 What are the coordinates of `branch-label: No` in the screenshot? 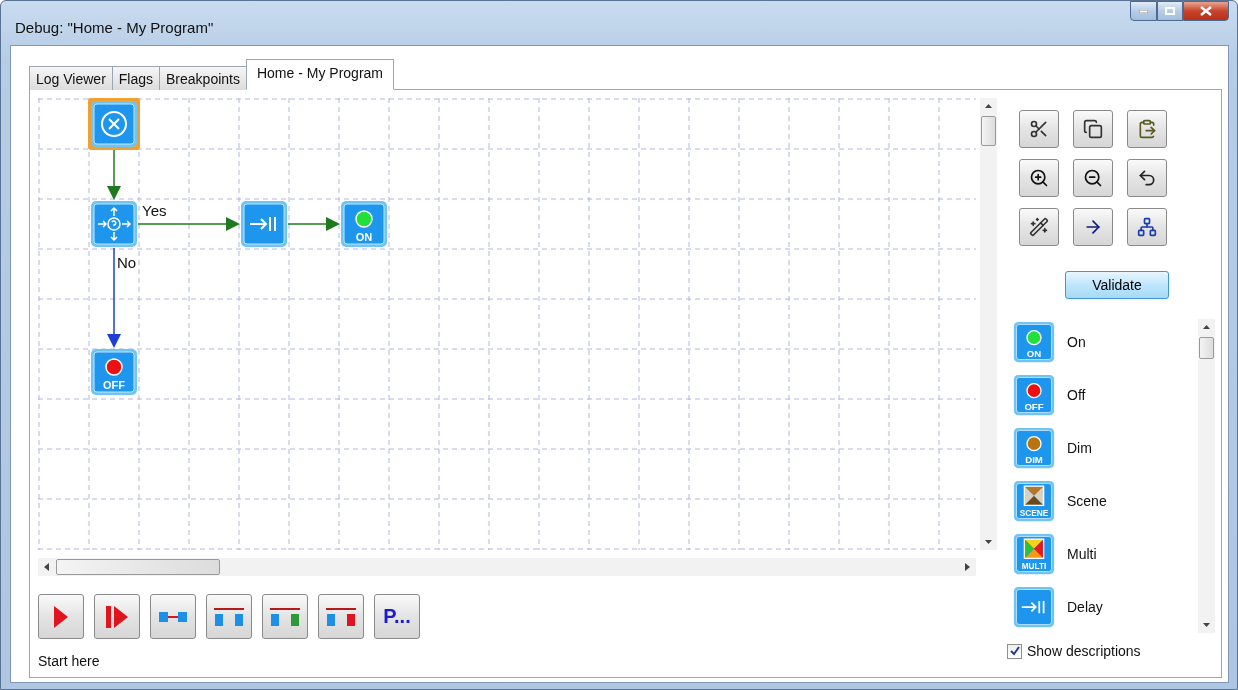 It's located at (127, 262).